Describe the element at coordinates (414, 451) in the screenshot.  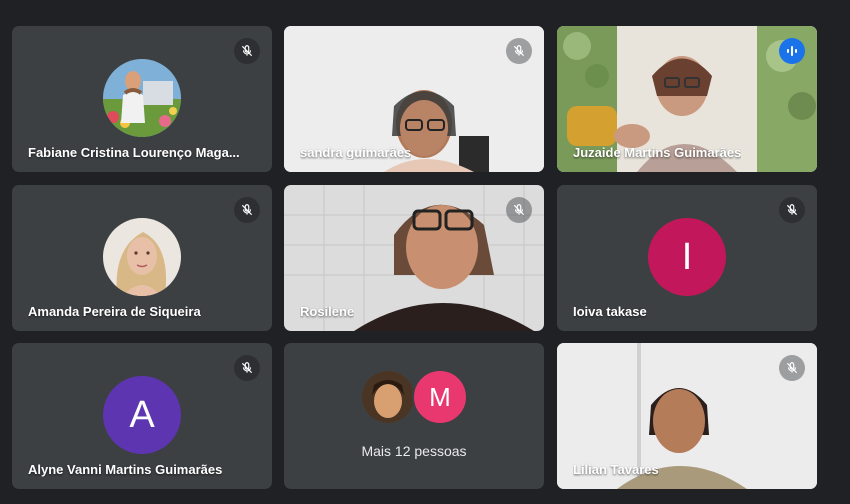
I see `more-participants-label: Mais 12 pessoas` at that location.